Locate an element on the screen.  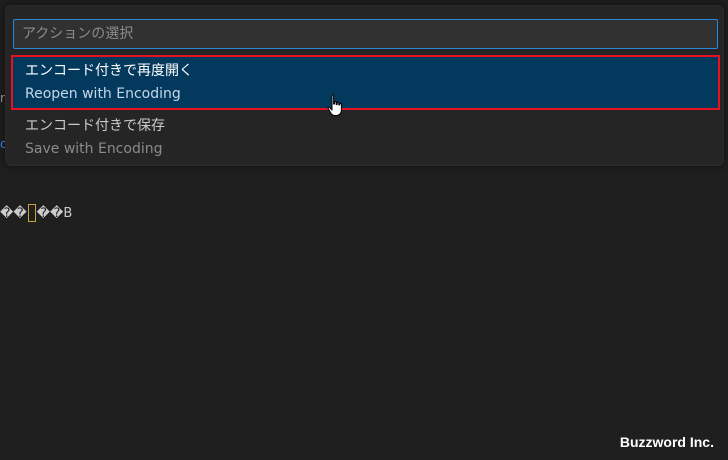
watermark-text: Buzzword Inc. is located at coordinates (666, 442).